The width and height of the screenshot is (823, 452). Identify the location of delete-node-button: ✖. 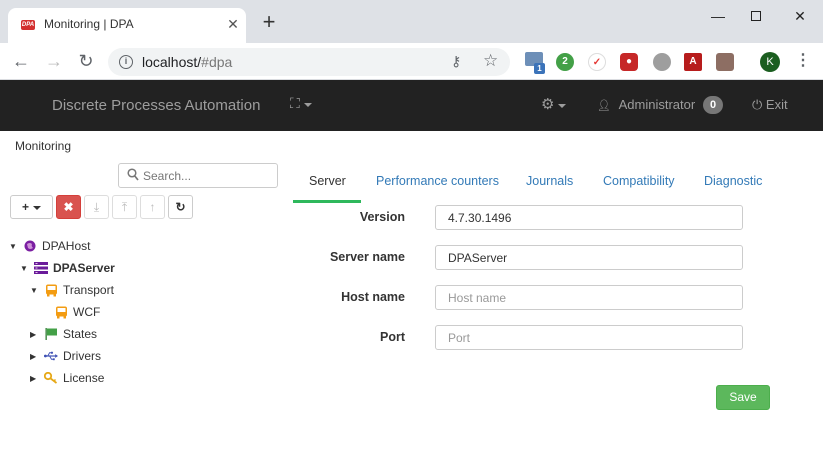
(68, 207).